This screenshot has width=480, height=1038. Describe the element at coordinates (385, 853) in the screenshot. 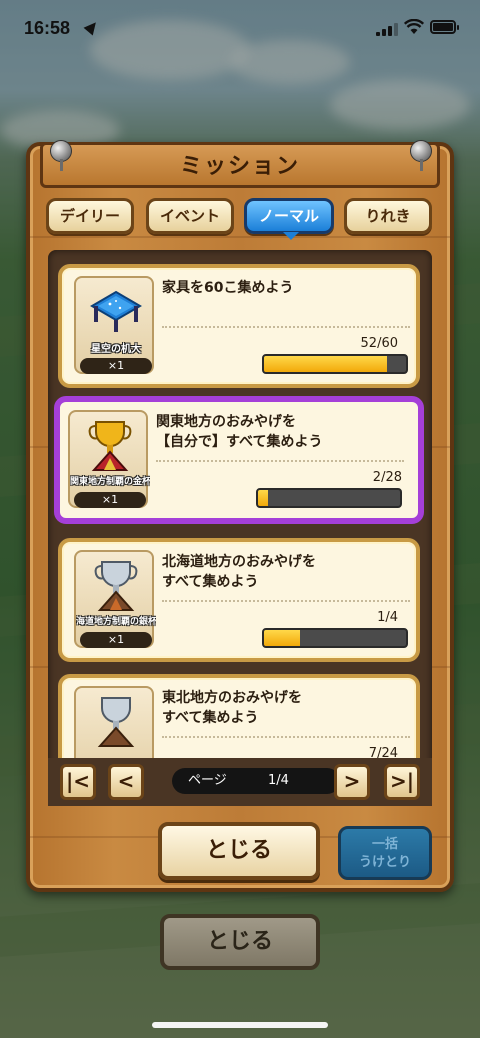

I see `collect-all-button: 一括 うけとり` at that location.